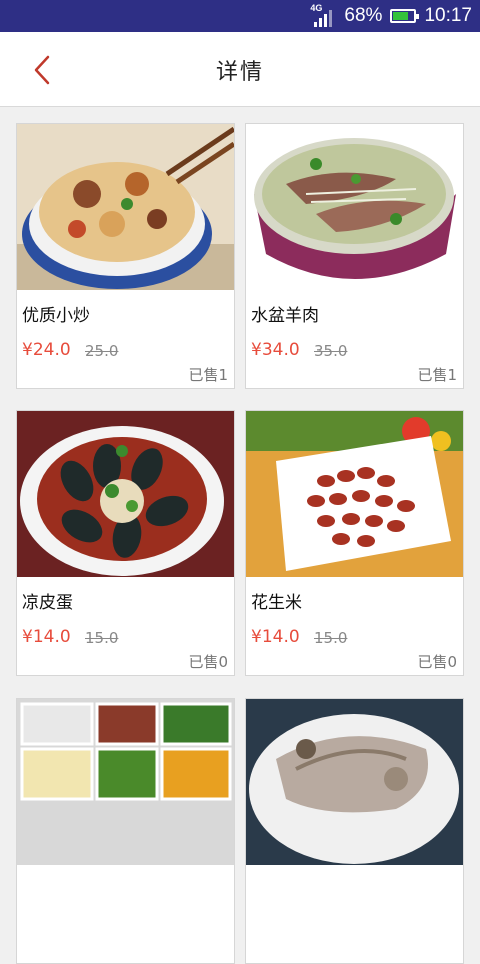  What do you see at coordinates (285, 316) in the screenshot?
I see `product-name: 水盆羊肉` at bounding box center [285, 316].